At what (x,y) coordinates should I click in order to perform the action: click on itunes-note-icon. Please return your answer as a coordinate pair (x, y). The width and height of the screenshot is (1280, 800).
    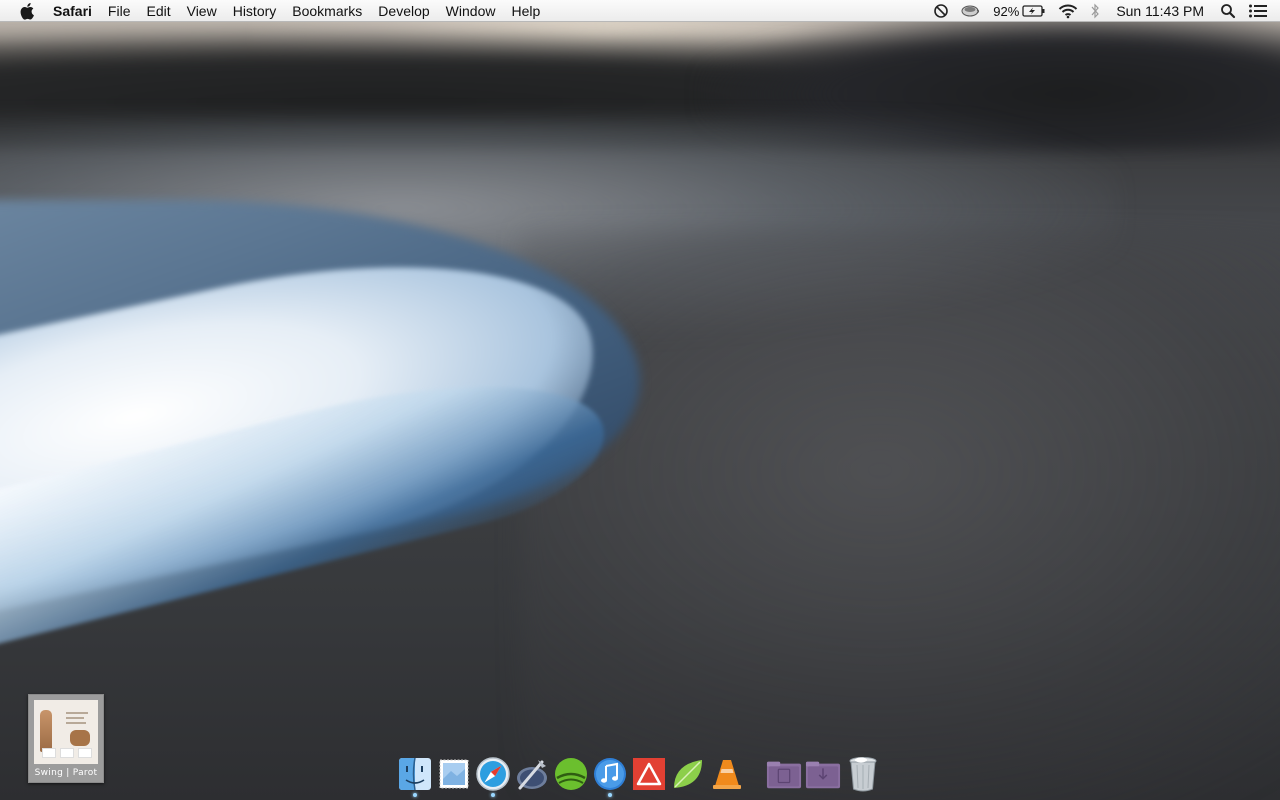
    Looking at the image, I should click on (610, 774).